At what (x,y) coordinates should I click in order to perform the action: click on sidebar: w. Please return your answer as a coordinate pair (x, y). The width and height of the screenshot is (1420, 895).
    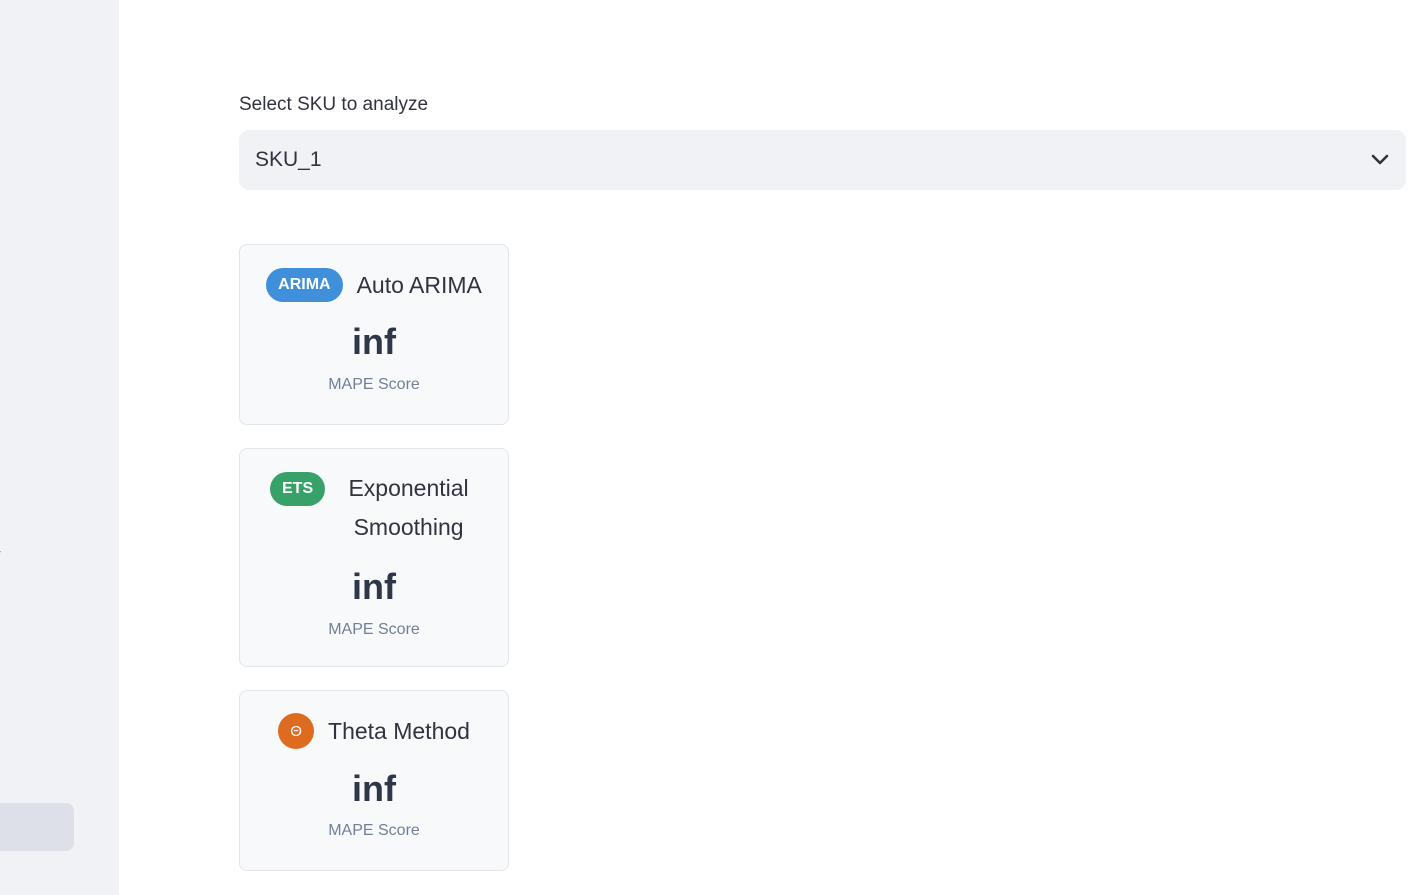
    Looking at the image, I should click on (59, 447).